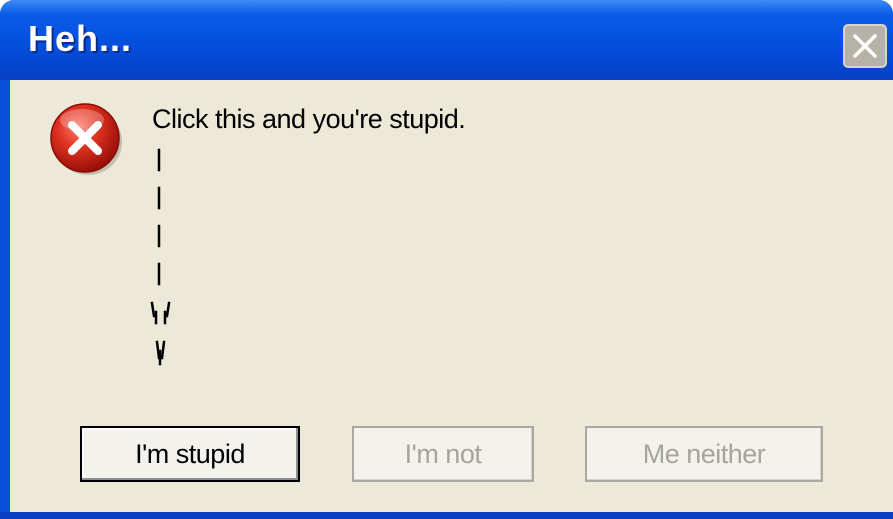  Describe the element at coordinates (160, 257) in the screenshot. I see `down-arrow-icon` at that location.